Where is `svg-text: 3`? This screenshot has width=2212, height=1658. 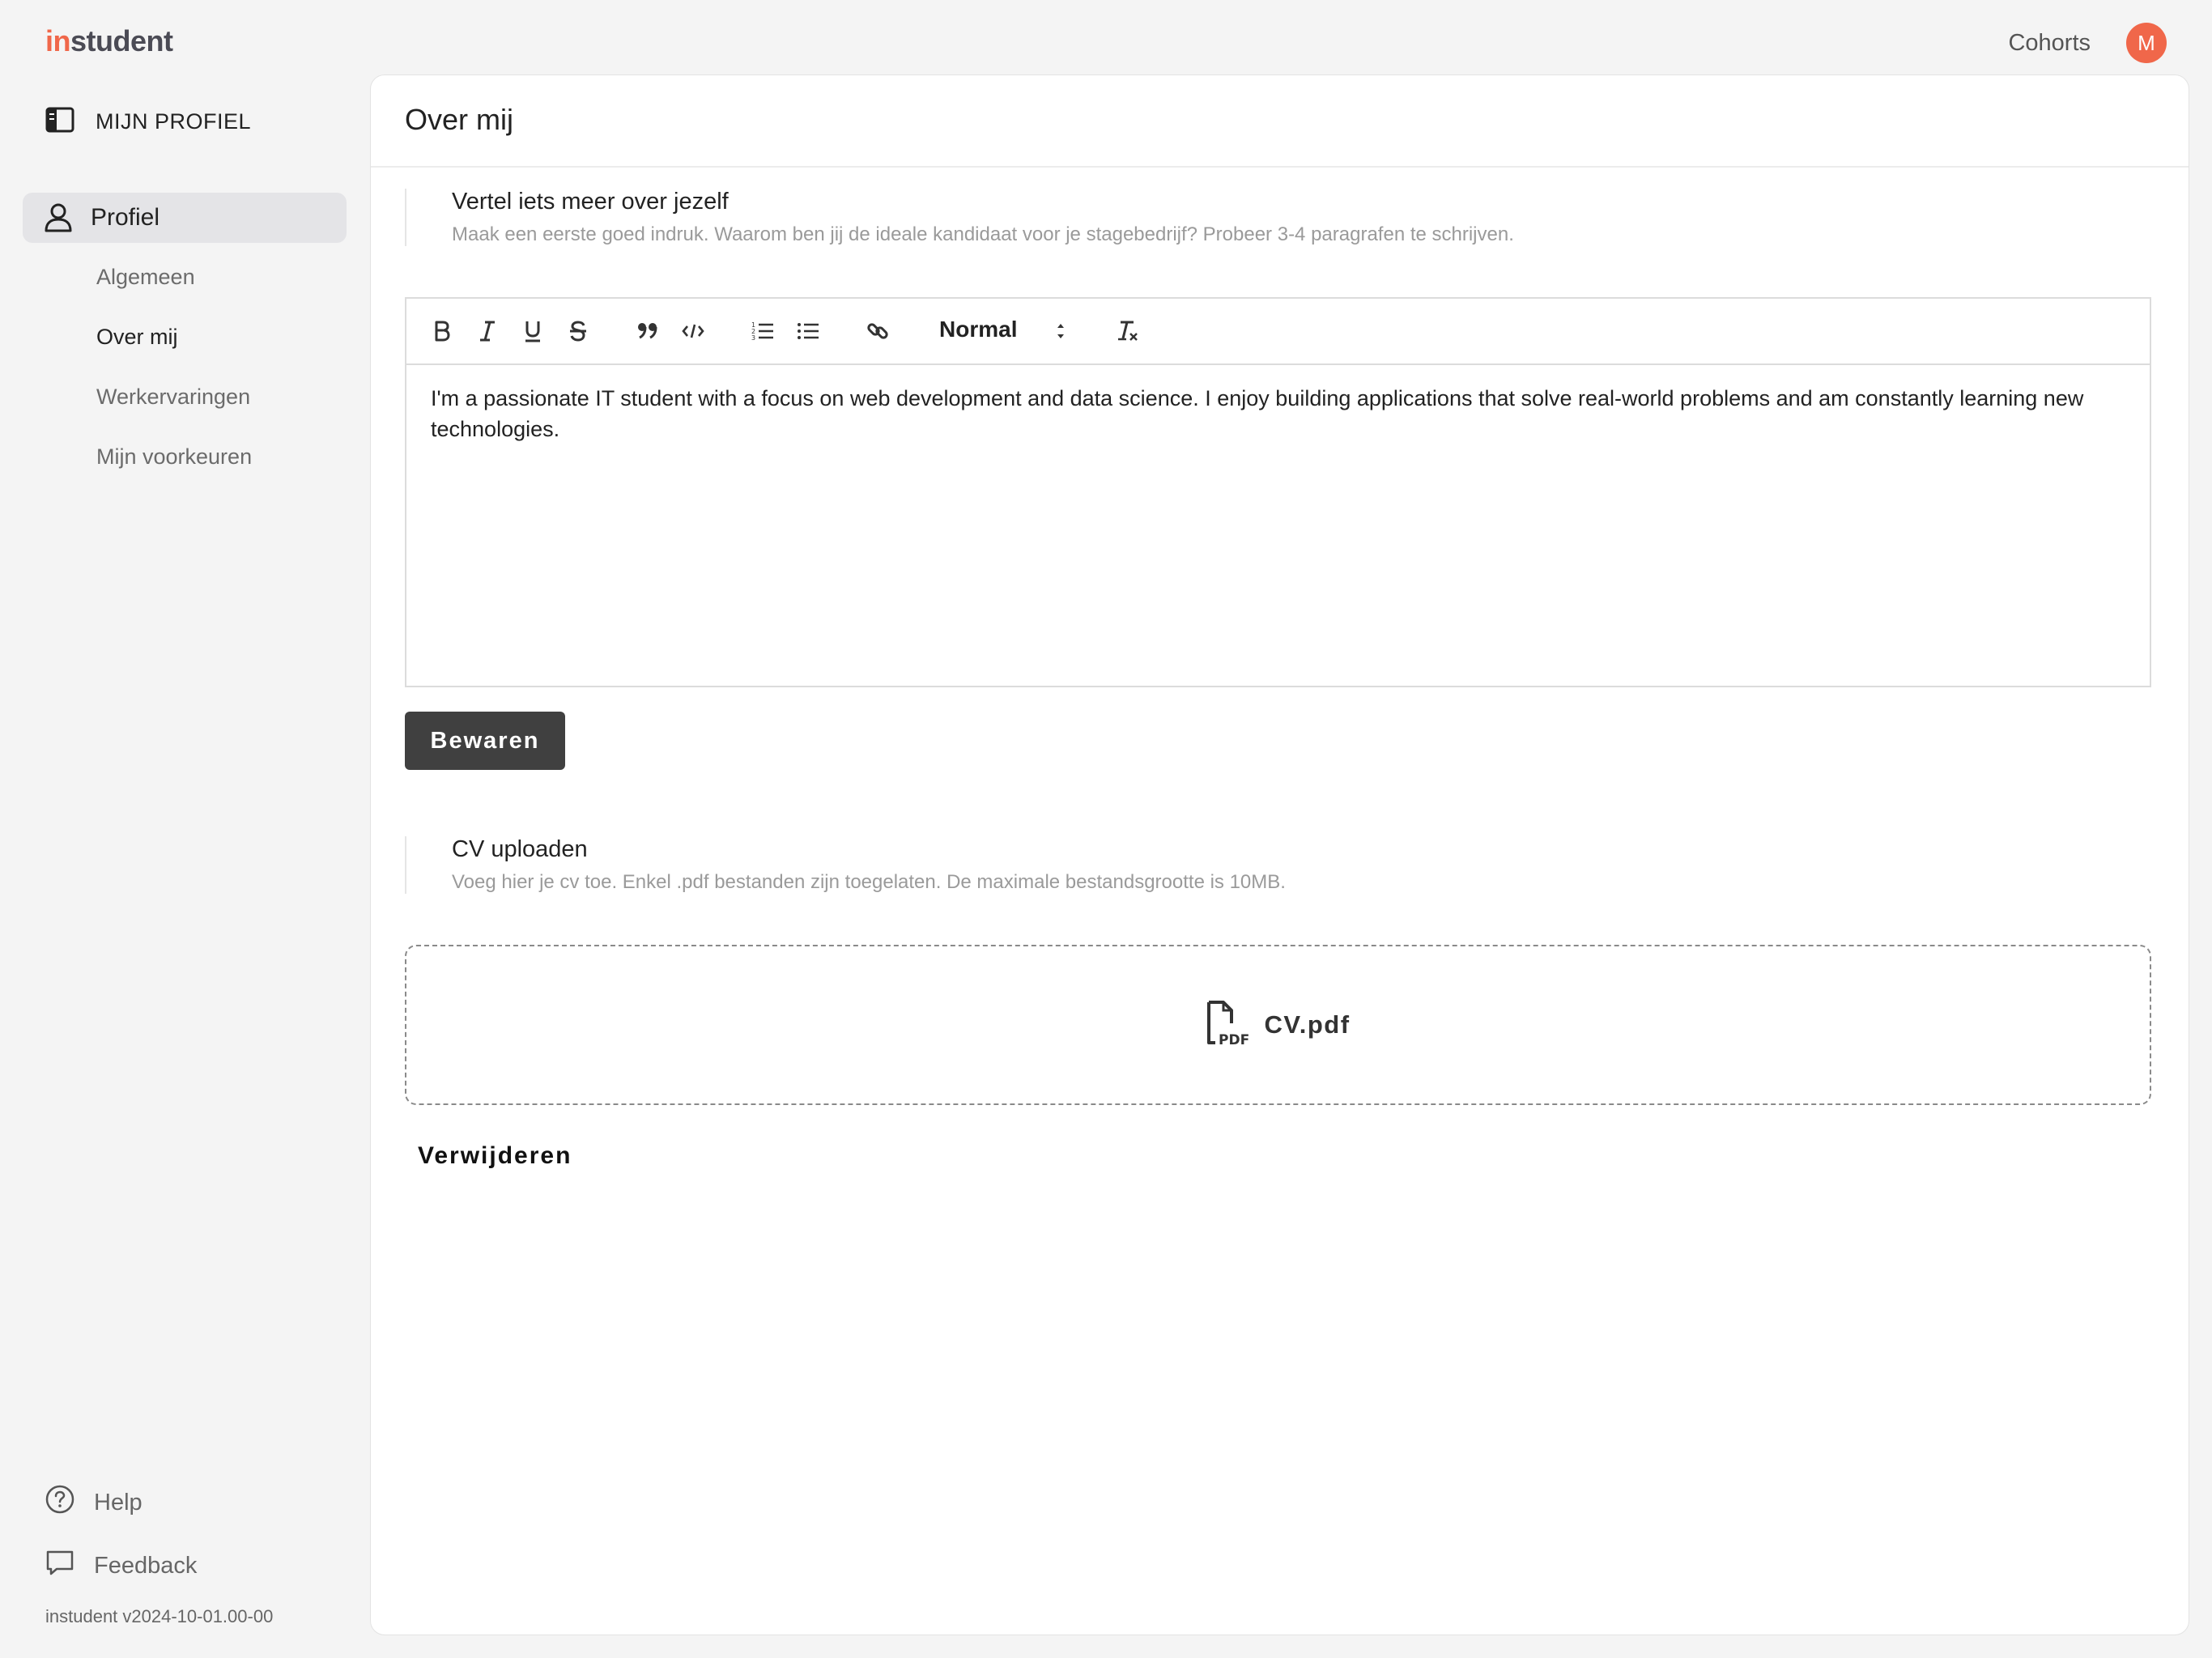 svg-text: 3 is located at coordinates (753, 338).